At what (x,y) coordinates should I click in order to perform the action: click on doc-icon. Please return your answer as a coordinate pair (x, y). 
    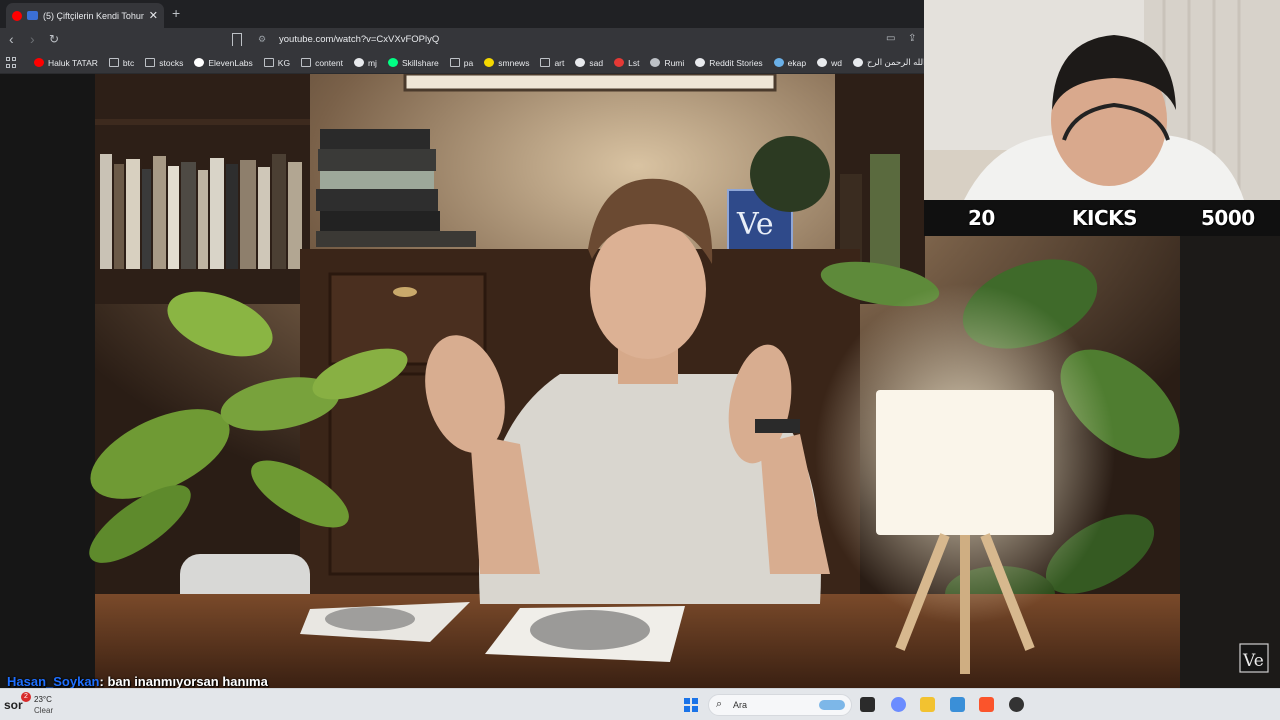
    Looking at the image, I should click on (857, 62).